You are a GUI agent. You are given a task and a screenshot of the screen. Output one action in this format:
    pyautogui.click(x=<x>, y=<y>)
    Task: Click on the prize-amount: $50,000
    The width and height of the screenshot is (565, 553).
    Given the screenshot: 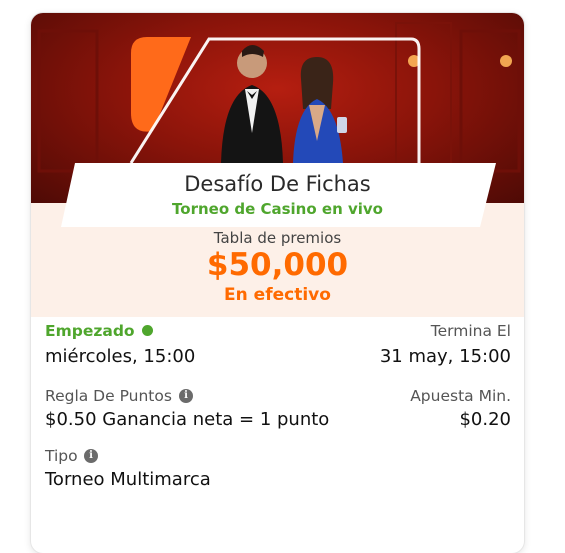 What is the action you would take?
    pyautogui.click(x=277, y=265)
    